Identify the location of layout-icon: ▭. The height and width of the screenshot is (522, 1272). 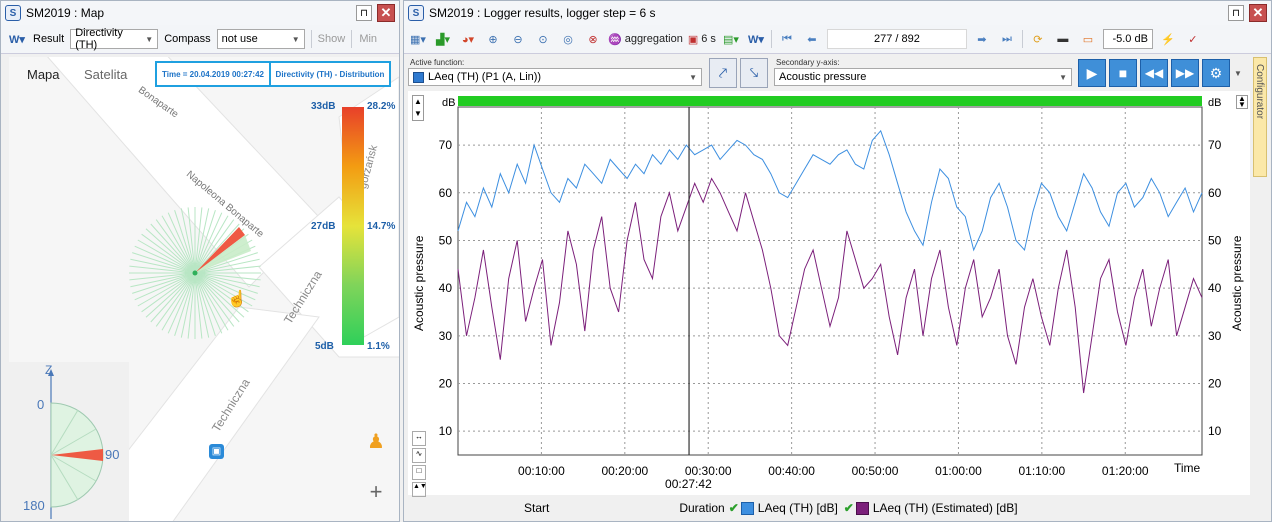
(1088, 39).